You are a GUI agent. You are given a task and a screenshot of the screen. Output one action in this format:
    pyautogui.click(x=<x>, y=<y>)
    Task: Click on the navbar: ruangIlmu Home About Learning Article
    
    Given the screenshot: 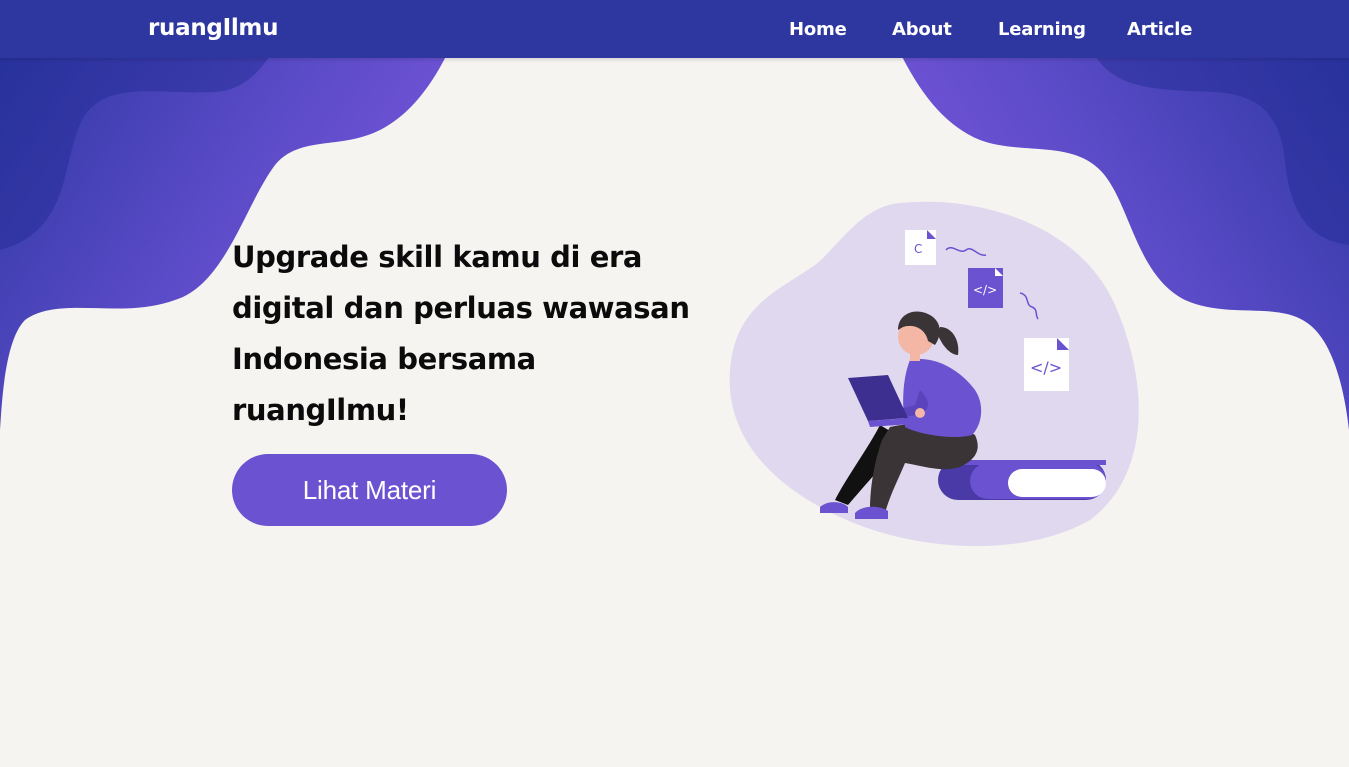 What is the action you would take?
    pyautogui.click(x=674, y=29)
    